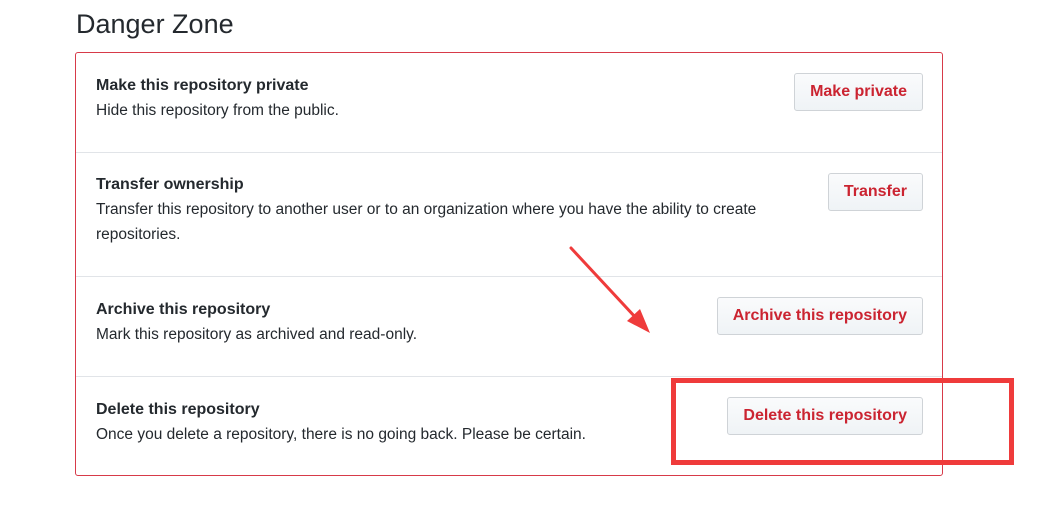 The image size is (1054, 522). I want to click on delete-repository-title: Delete this repository, so click(178, 409).